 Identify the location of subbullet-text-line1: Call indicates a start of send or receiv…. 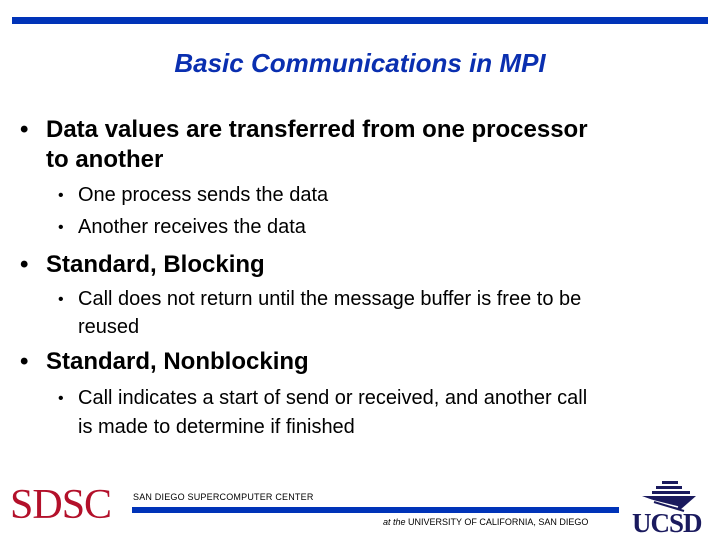
(333, 398).